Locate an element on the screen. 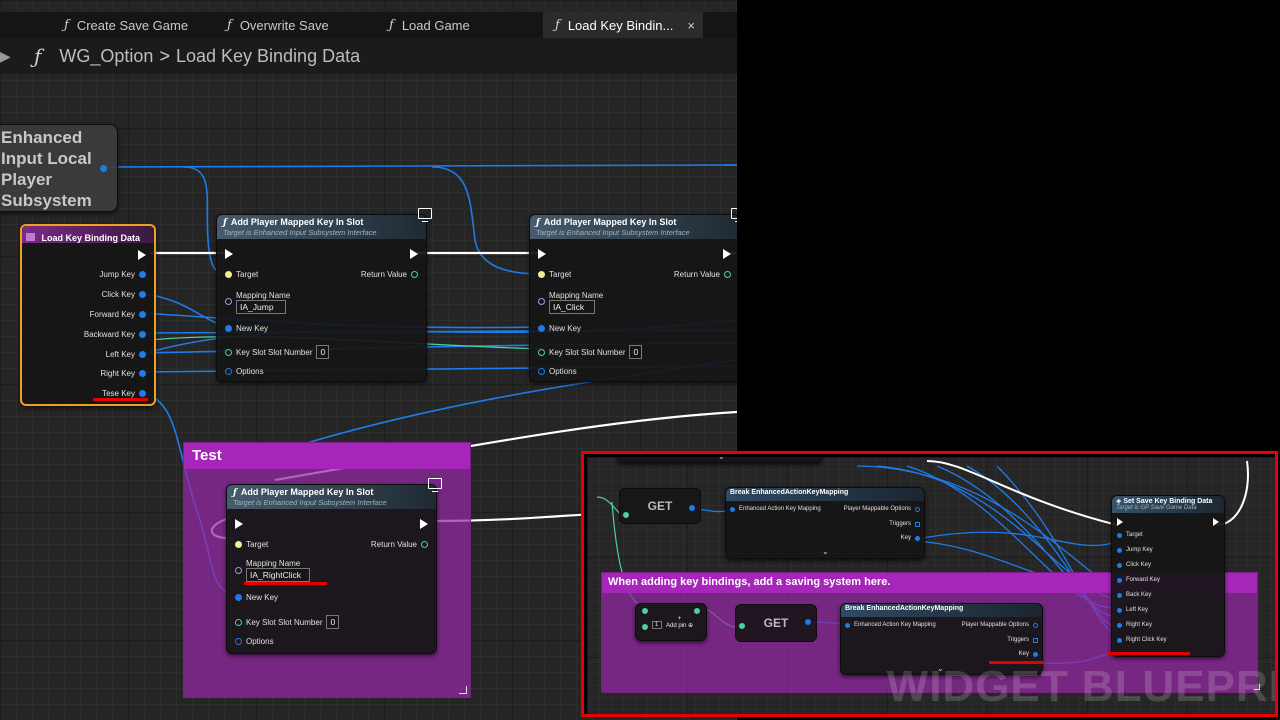 Image resolution: width=1280 pixels, height=720 pixels. triggers-output-pin: Triggers is located at coordinates (1022, 640).